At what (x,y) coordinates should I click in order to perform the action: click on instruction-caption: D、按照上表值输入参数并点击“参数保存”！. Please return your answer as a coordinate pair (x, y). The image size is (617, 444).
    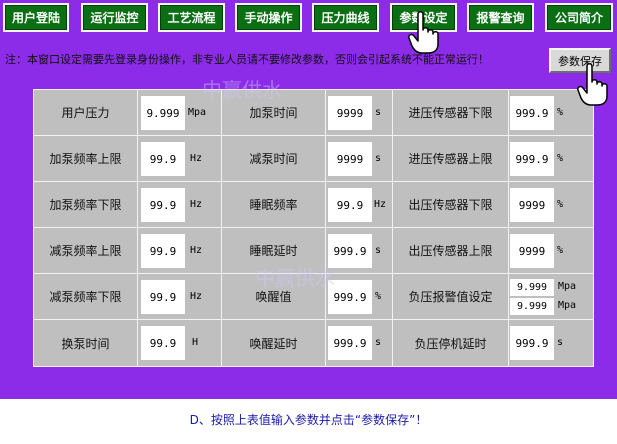
    Looking at the image, I should click on (308, 420).